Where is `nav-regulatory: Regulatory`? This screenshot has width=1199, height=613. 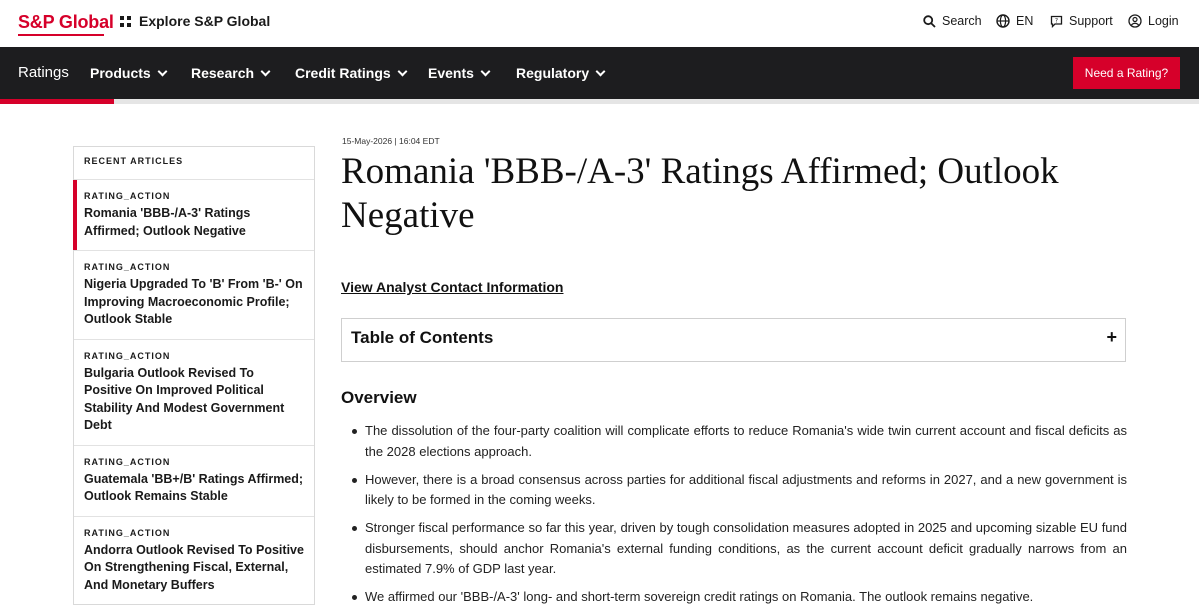 nav-regulatory: Regulatory is located at coordinates (561, 73).